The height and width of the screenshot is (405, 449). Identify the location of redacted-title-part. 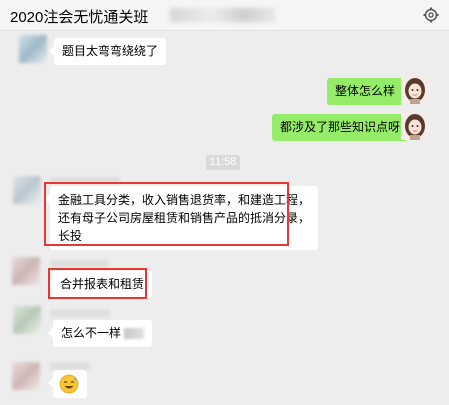
(222, 15).